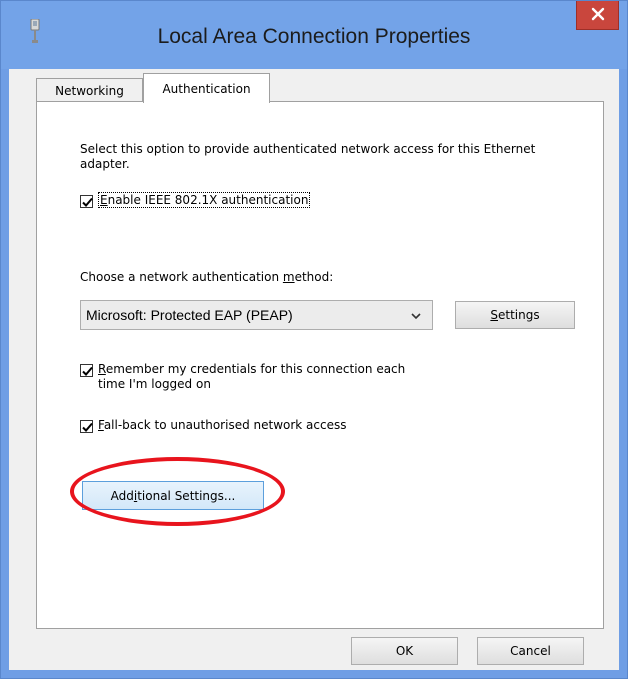 The height and width of the screenshot is (679, 628). I want to click on close-button, so click(597, 15).